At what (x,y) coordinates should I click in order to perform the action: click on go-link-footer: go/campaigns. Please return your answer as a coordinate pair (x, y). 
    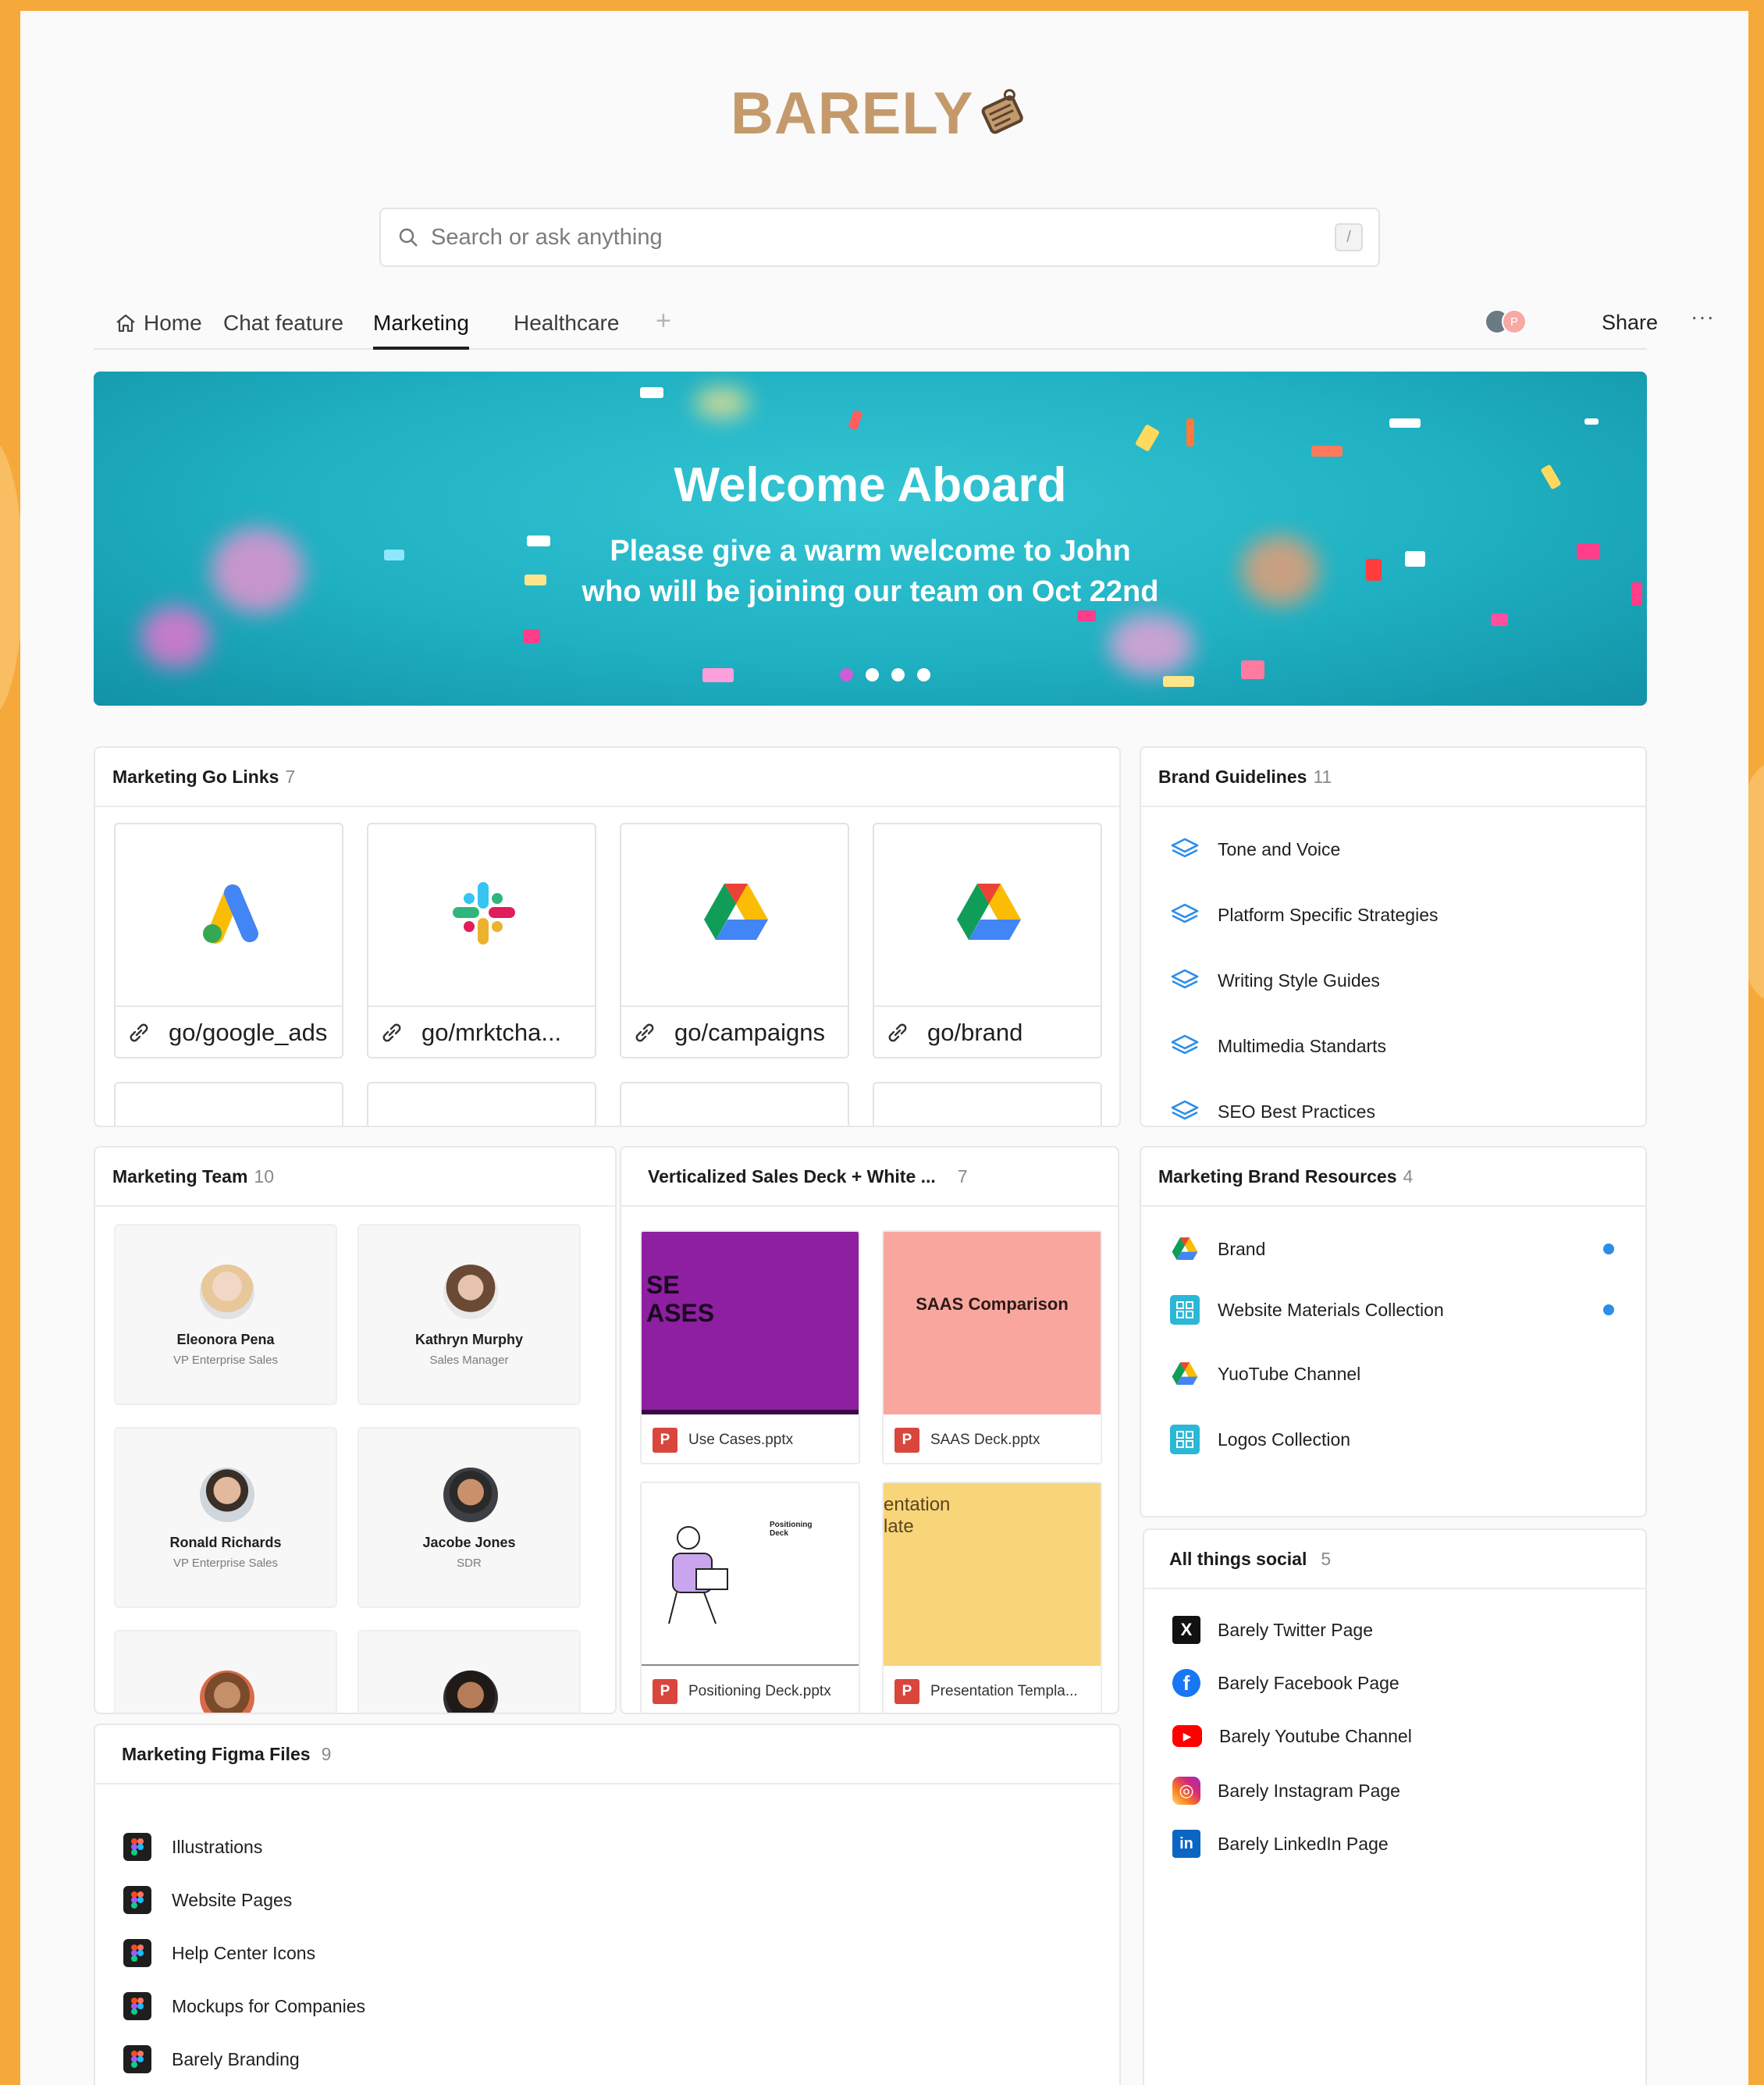
    Looking at the image, I should click on (734, 1032).